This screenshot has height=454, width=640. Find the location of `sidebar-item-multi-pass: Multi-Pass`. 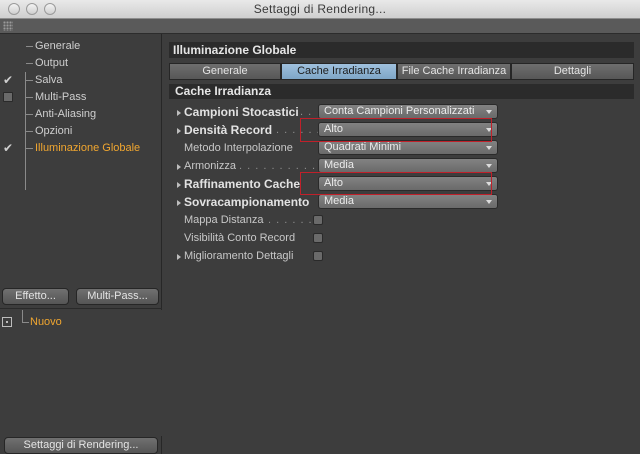

sidebar-item-multi-pass: Multi-Pass is located at coordinates (81, 97).